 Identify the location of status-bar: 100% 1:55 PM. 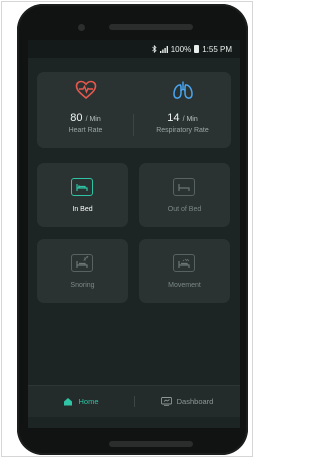
(134, 49).